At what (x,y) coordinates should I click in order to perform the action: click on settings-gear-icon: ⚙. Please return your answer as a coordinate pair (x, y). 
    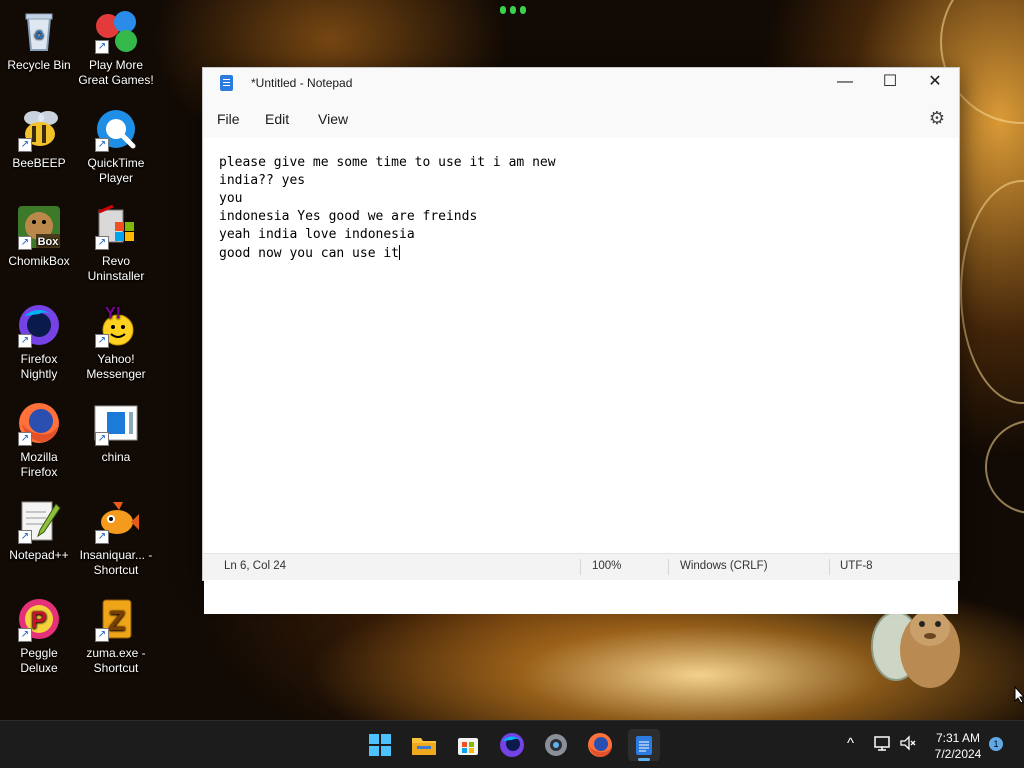
    Looking at the image, I should click on (937, 118).